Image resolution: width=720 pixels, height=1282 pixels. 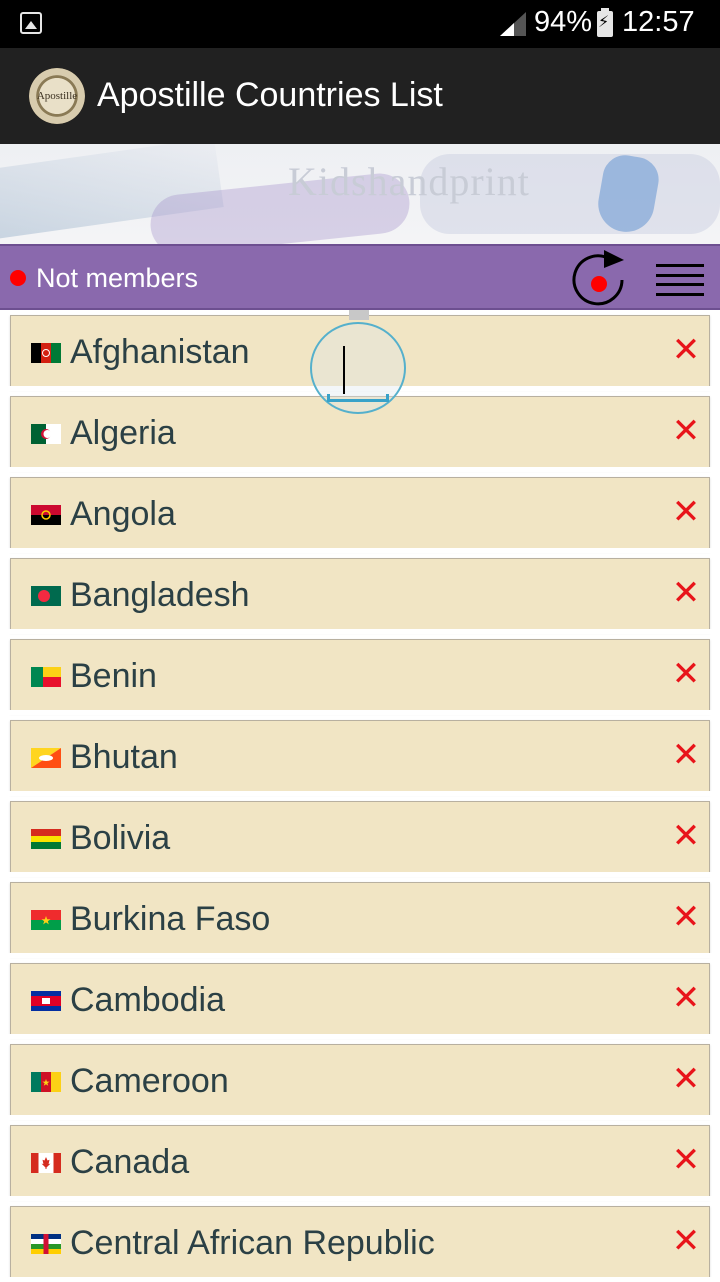 I want to click on ad-banner: Kidshandprint, so click(x=360, y=194).